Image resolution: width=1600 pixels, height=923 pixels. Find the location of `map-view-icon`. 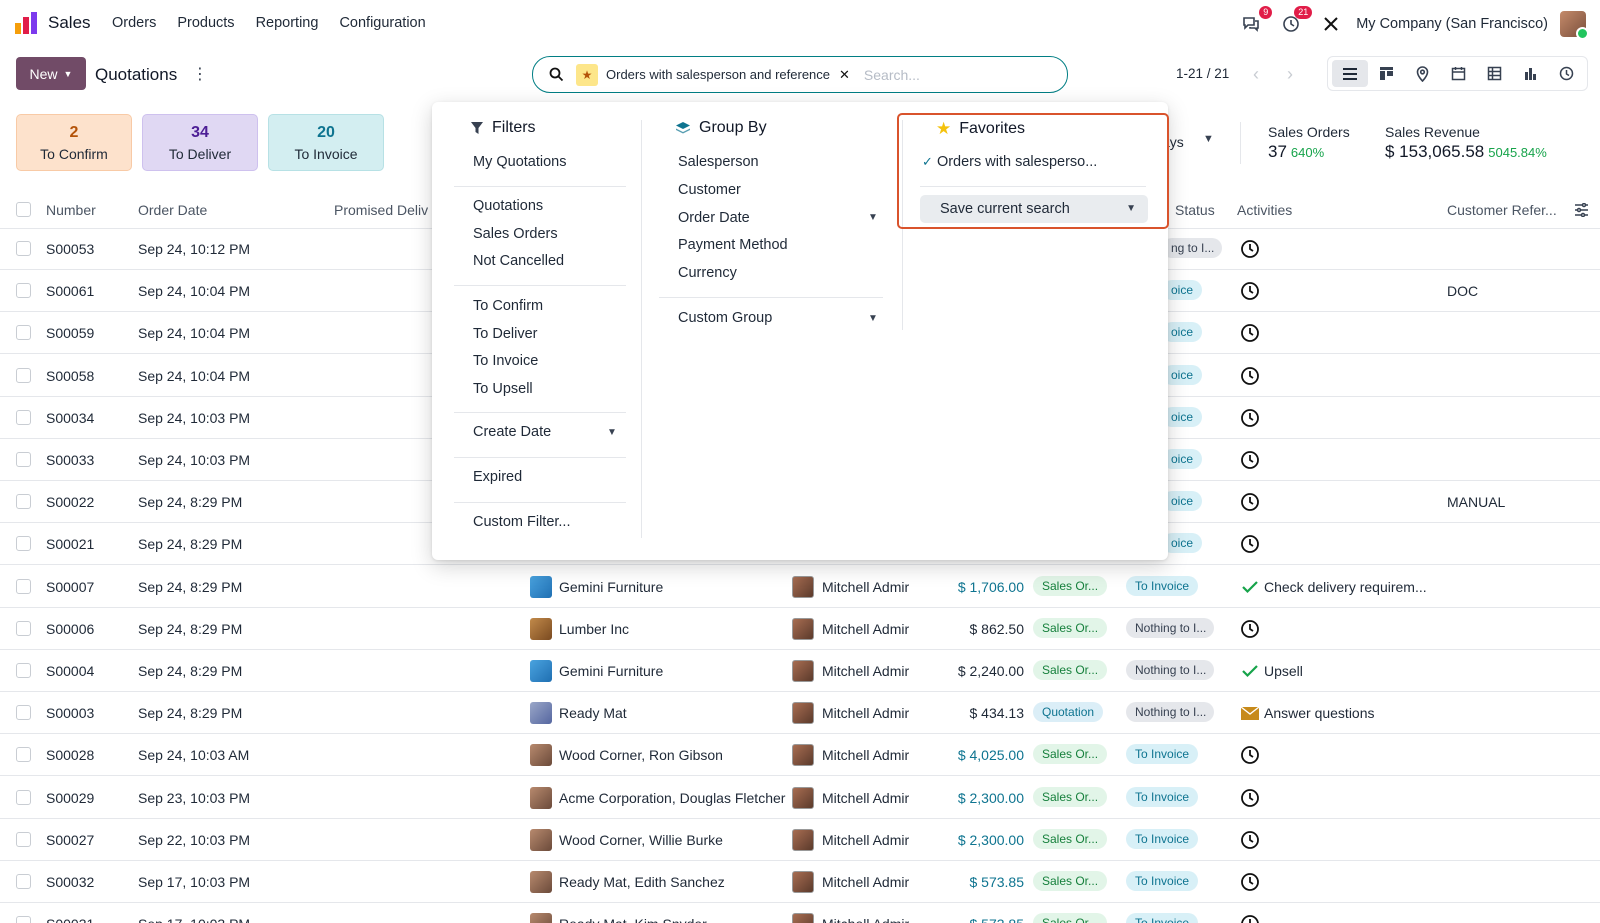

map-view-icon is located at coordinates (1422, 73).